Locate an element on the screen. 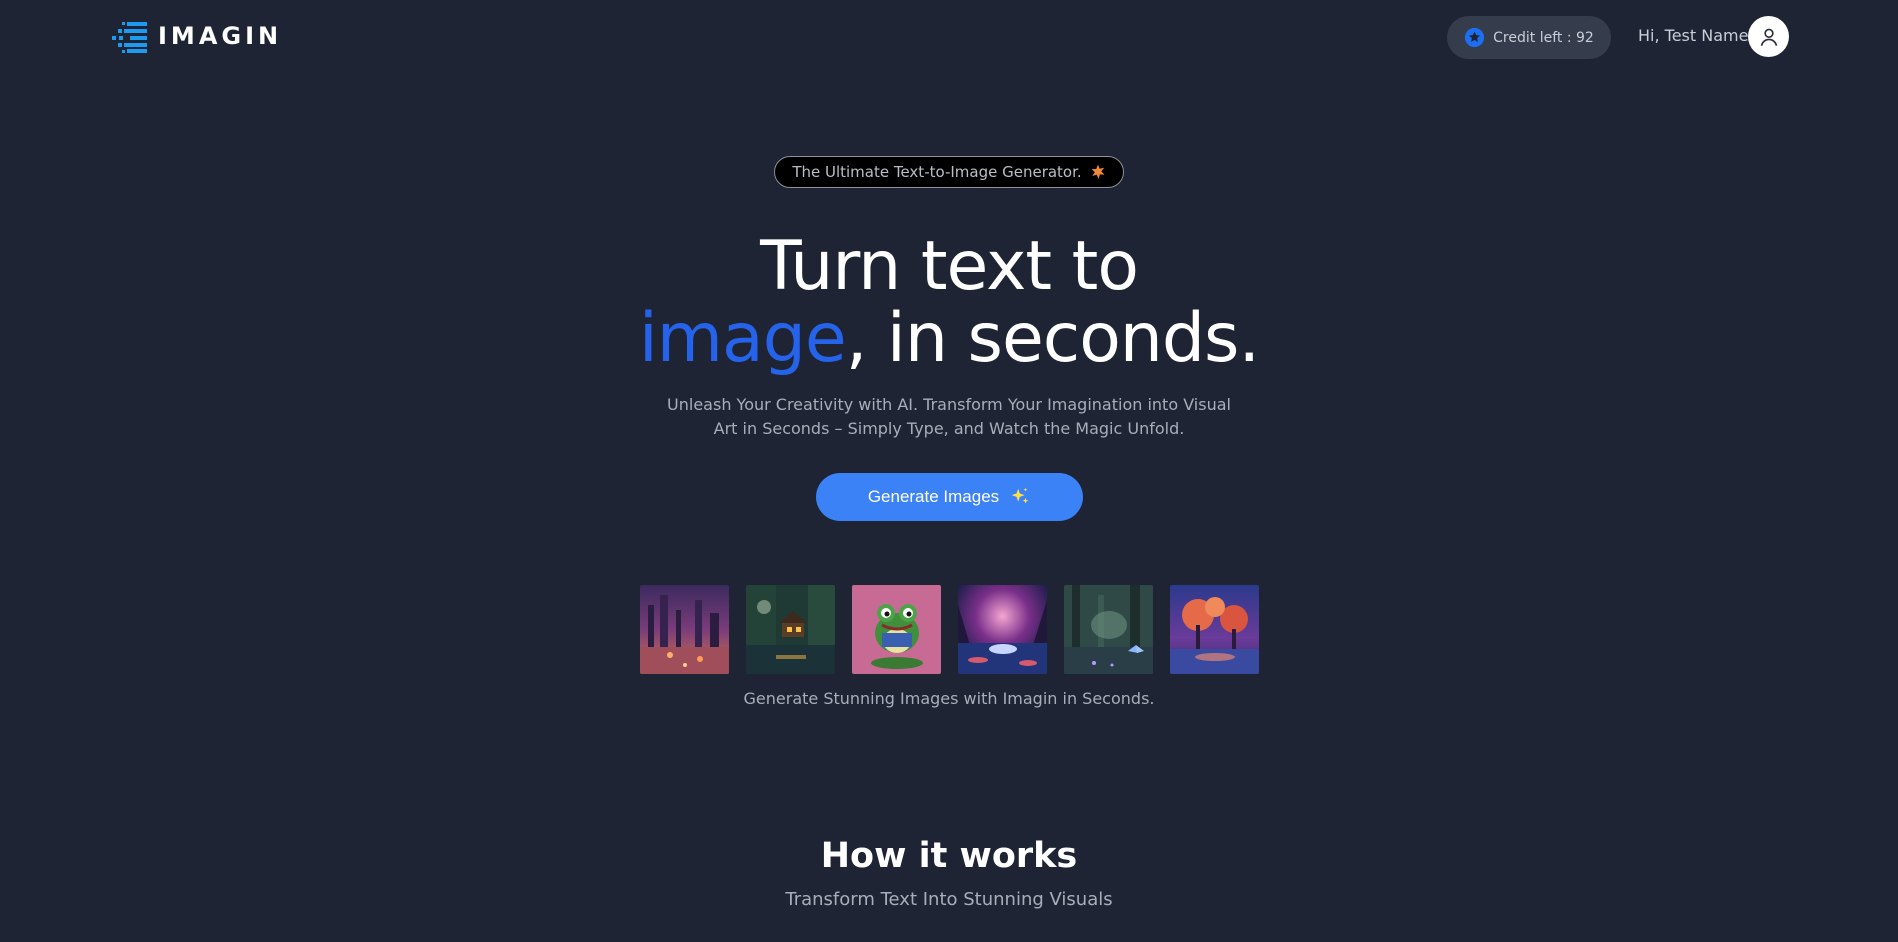  user-avatar is located at coordinates (1768, 36).